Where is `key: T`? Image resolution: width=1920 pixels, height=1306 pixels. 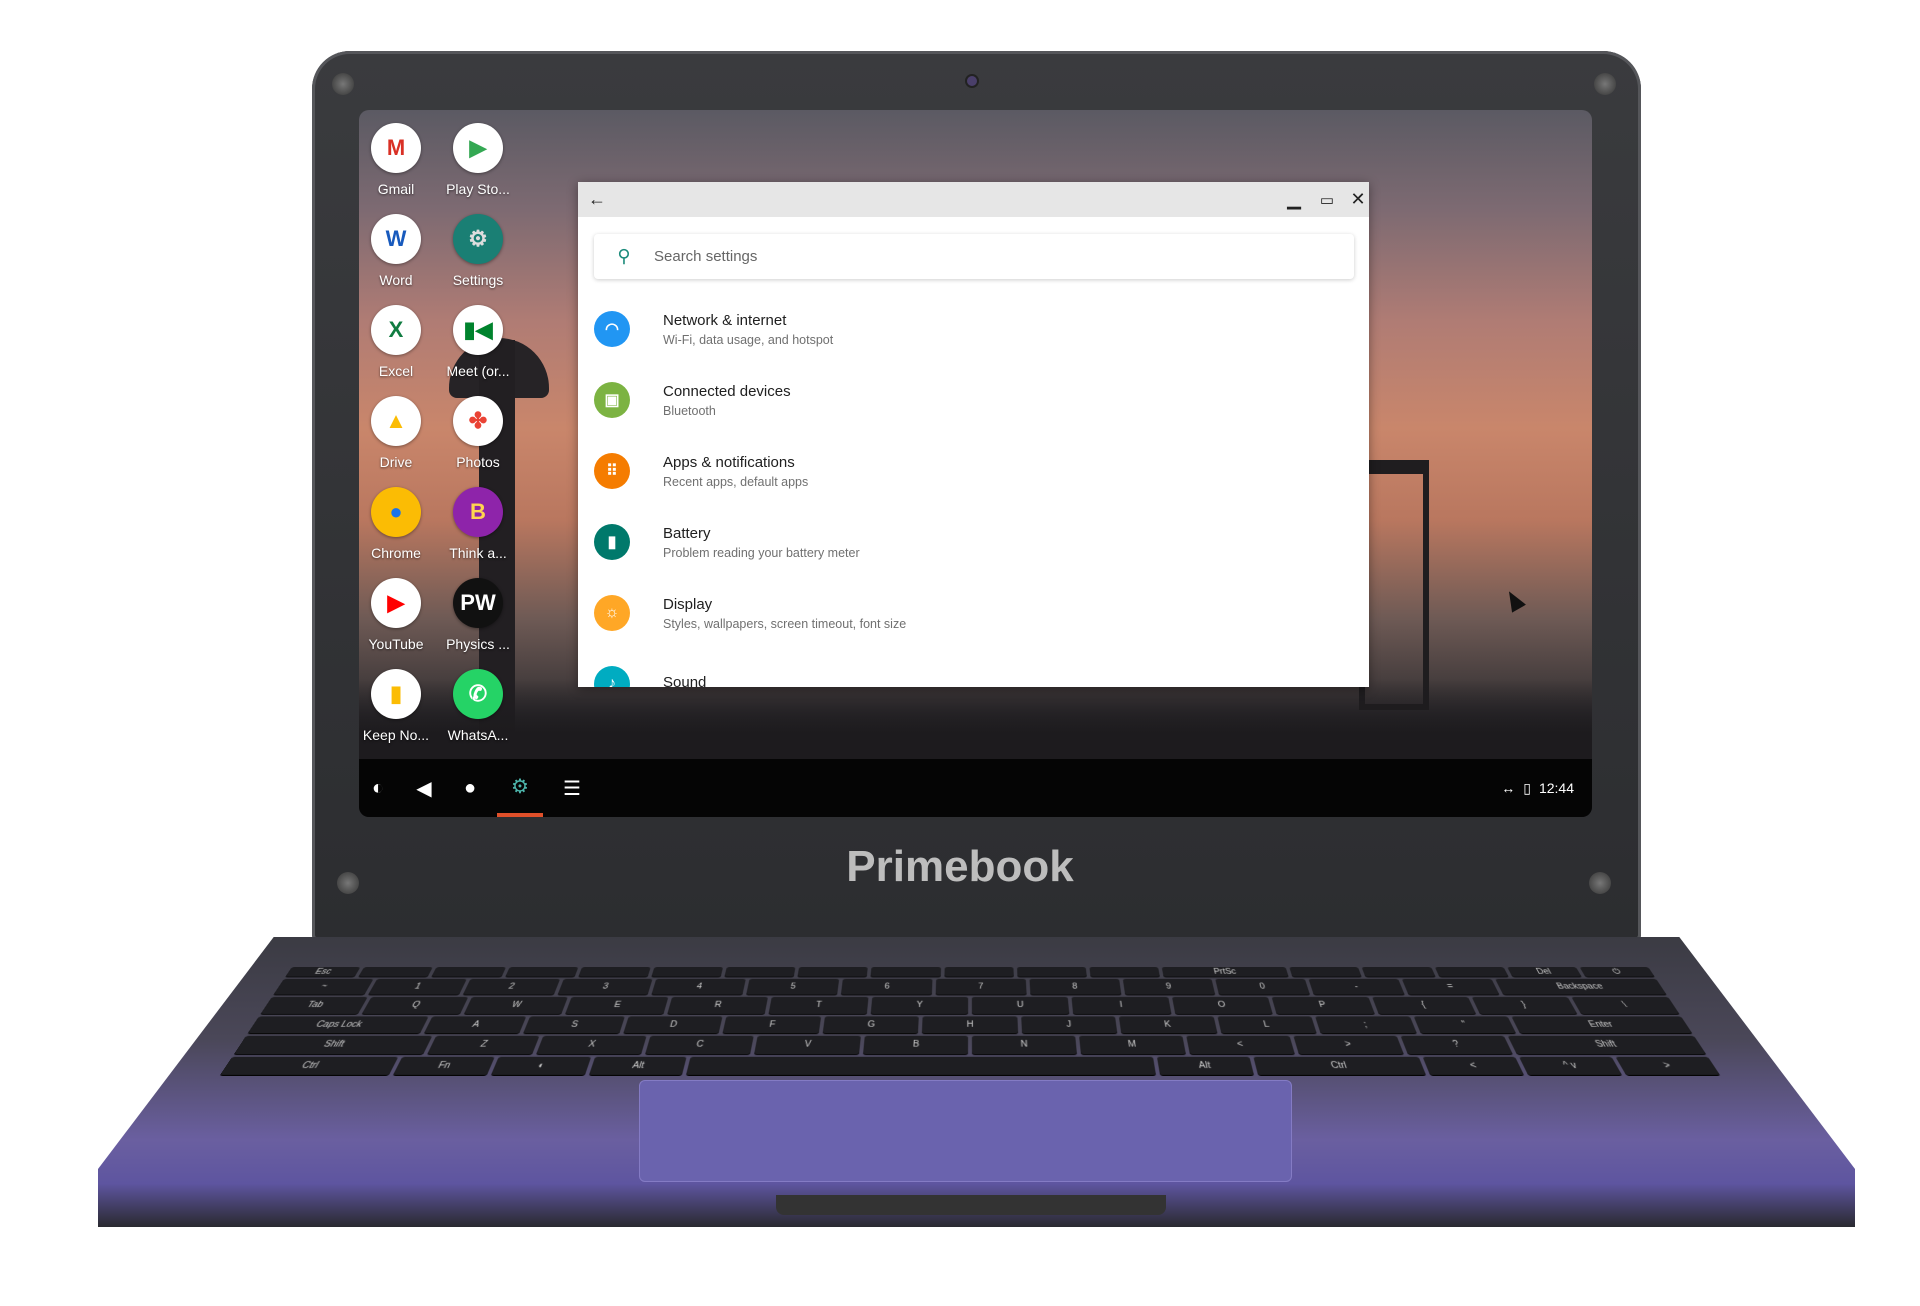
key: T is located at coordinates (818, 1005).